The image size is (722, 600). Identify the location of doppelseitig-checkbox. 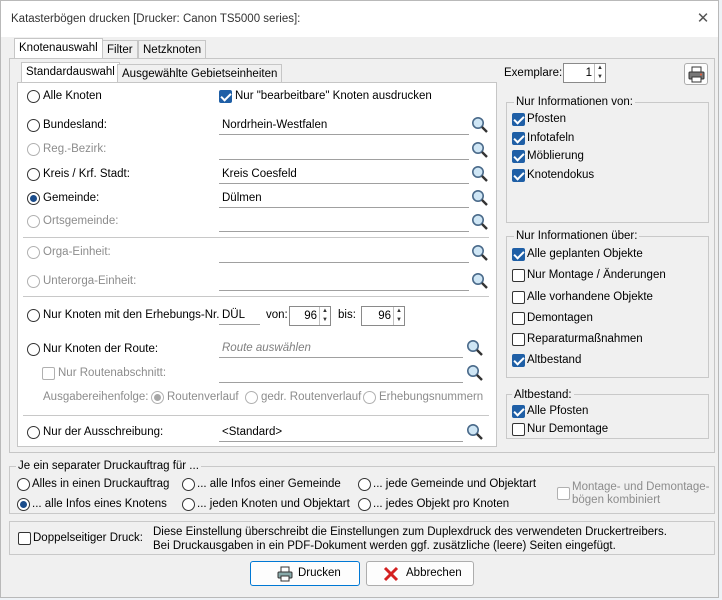
(24, 538).